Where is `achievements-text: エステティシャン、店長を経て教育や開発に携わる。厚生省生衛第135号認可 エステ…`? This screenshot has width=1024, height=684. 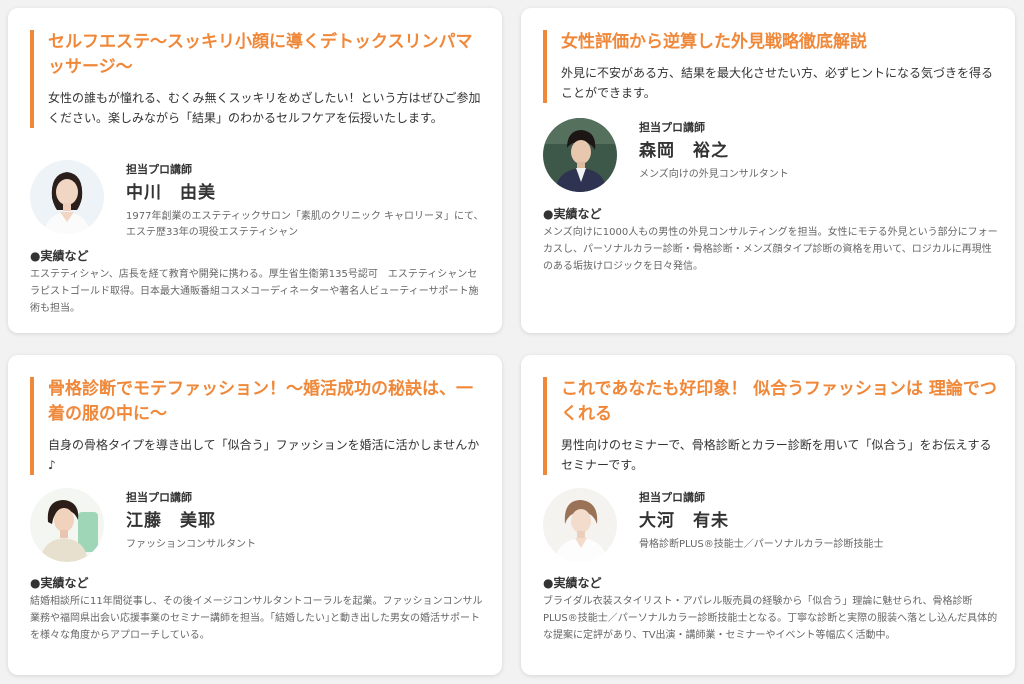
achievements-text: エステティシャン、店長を経て教育や開発に携わる。厚生省生衛第135号認可 エステ… is located at coordinates (254, 291).